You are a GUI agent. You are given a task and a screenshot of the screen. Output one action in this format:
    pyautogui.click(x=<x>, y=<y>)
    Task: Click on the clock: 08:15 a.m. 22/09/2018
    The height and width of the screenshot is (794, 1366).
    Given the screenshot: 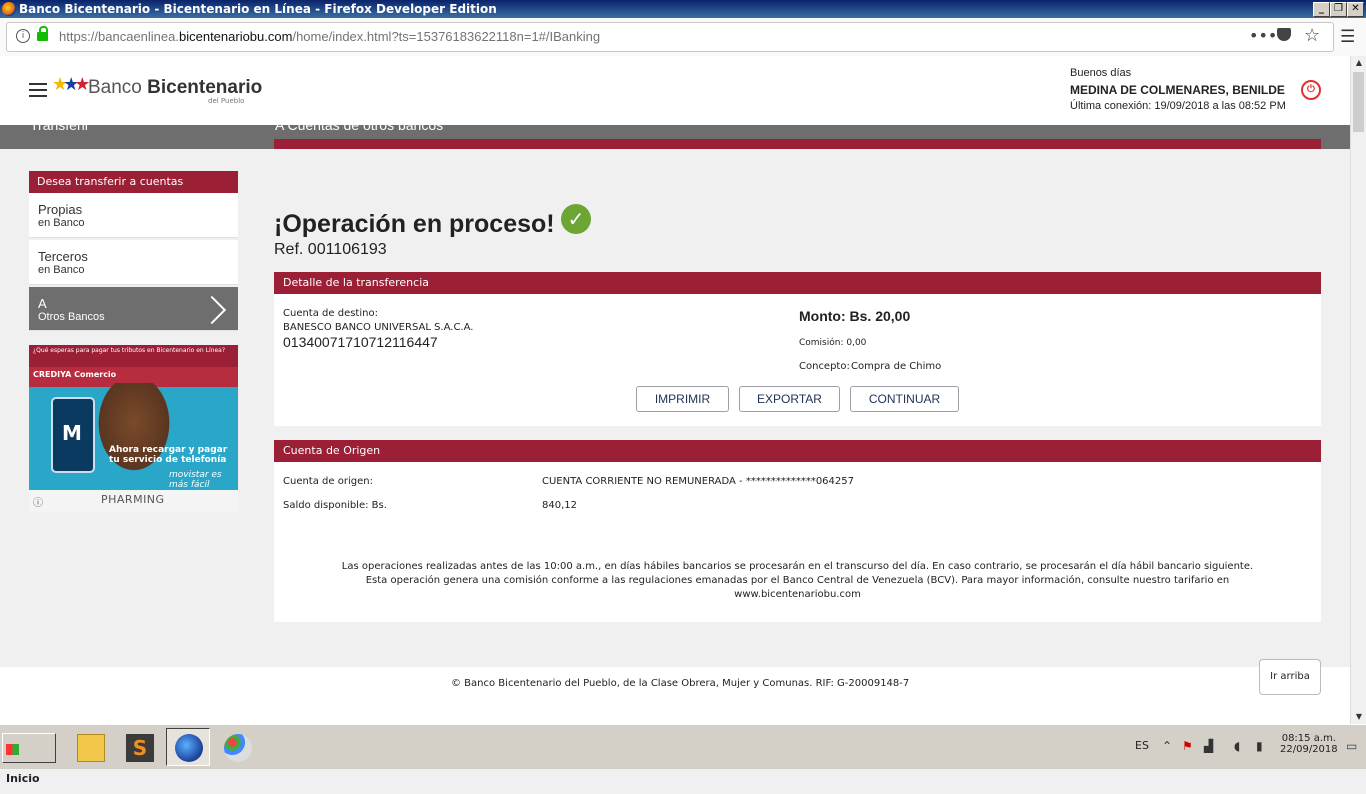 What is the action you would take?
    pyautogui.click(x=1309, y=744)
    